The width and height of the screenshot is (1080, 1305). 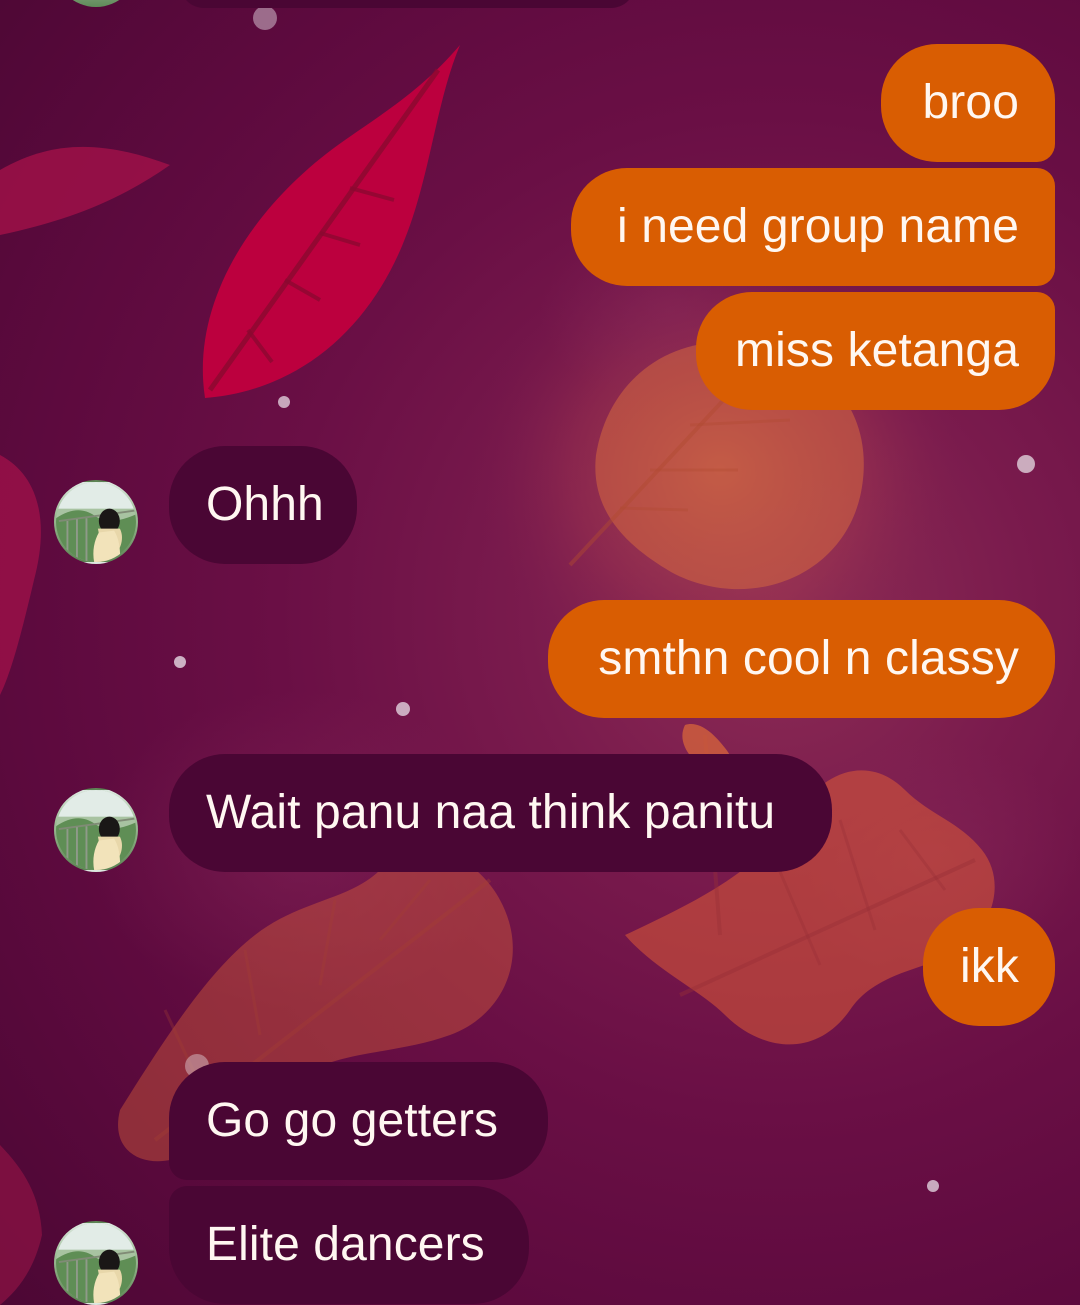 I want to click on message-bubble-outgoing: i need group name, so click(x=813, y=227).